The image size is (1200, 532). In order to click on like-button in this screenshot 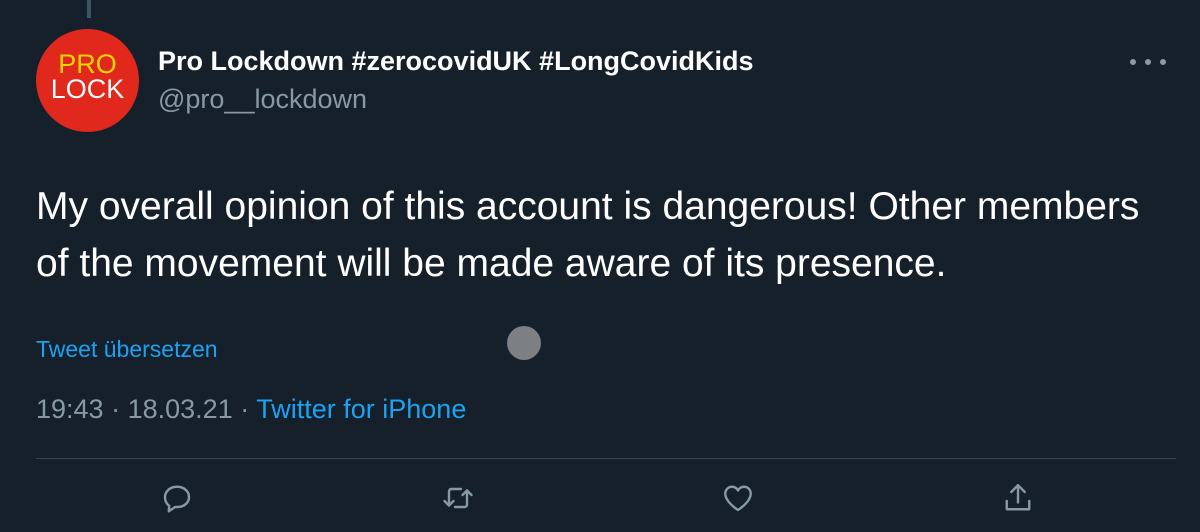, I will do `click(738, 498)`.